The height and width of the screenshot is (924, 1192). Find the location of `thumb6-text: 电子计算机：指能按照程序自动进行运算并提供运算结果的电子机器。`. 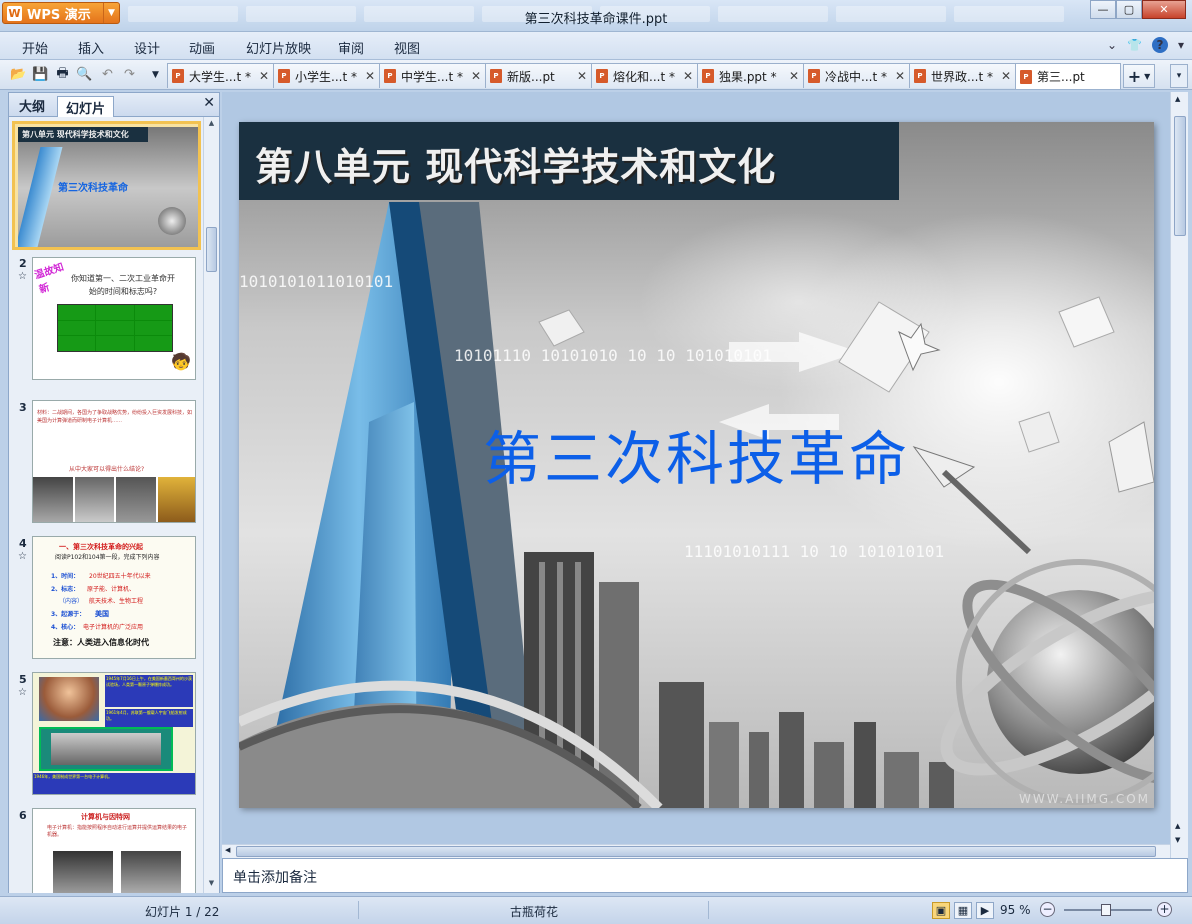

thumb6-text: 电子计算机：指能按照程序自动进行运算并提供运算结果的电子机器。 is located at coordinates (117, 831).